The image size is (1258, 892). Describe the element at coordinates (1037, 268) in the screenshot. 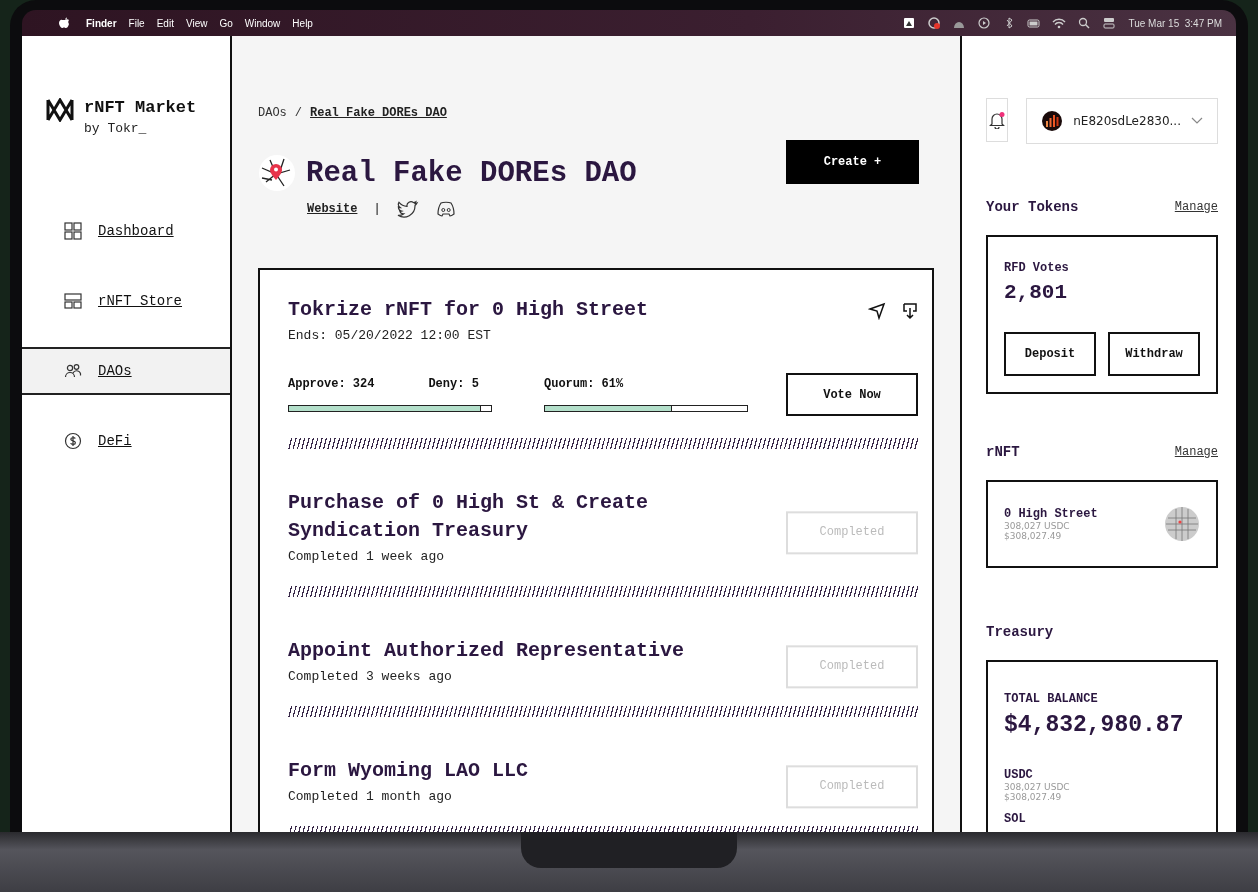

I see `token-label: RFD Votes` at that location.